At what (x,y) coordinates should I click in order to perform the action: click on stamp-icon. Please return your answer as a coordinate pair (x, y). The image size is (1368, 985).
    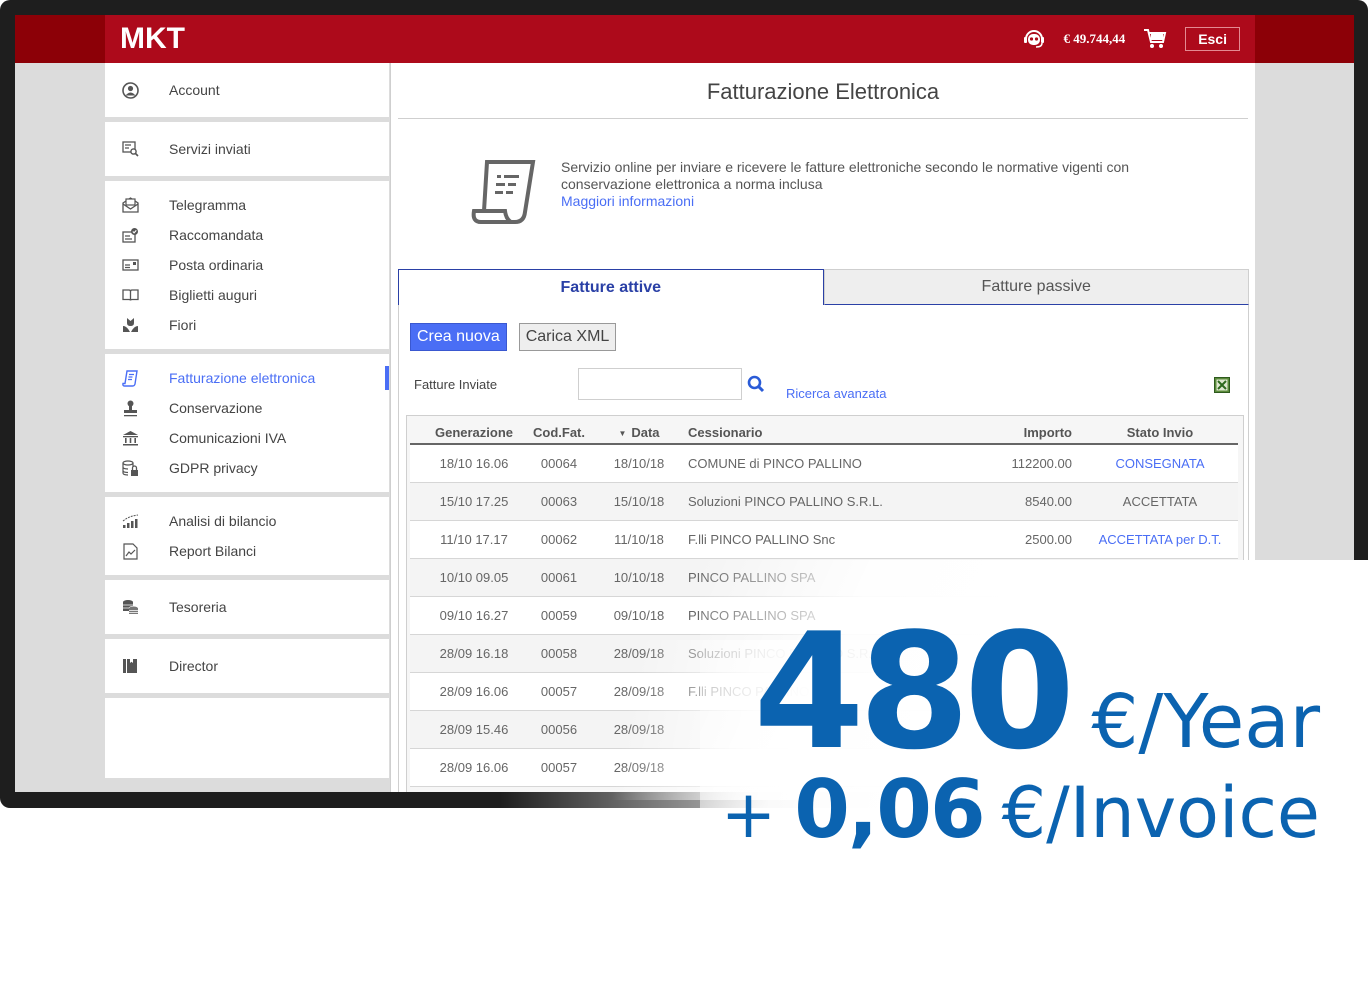
    Looking at the image, I should click on (130, 408).